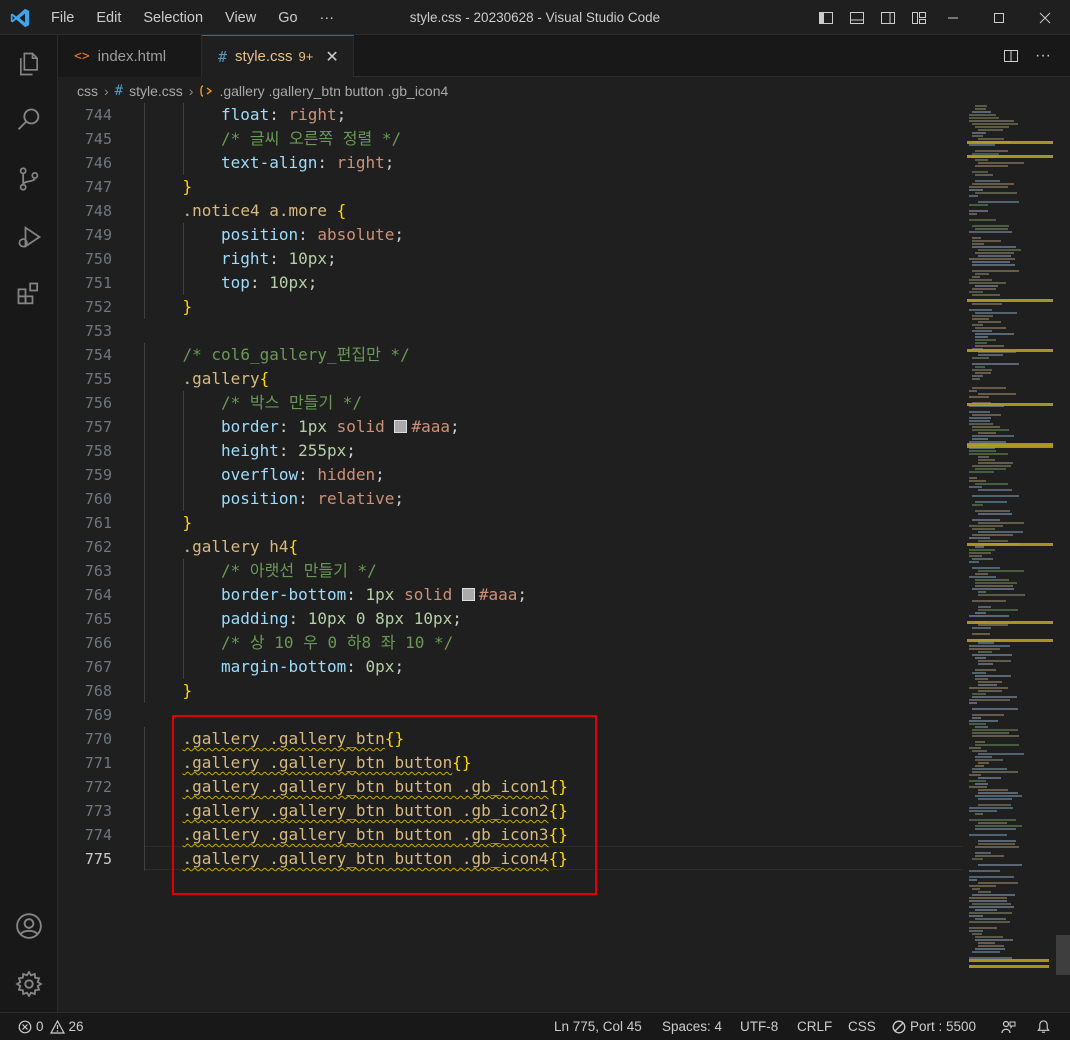 The image size is (1070, 1040). I want to click on maximize-icon, so click(999, 17).